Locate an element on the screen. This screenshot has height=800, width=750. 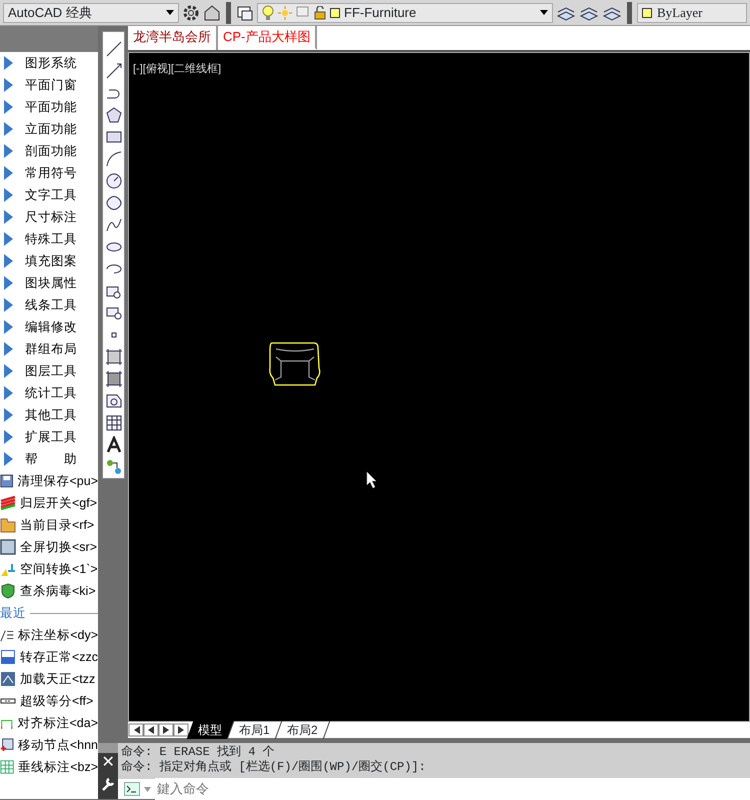
color-dropdown: ByLayer is located at coordinates (692, 12).